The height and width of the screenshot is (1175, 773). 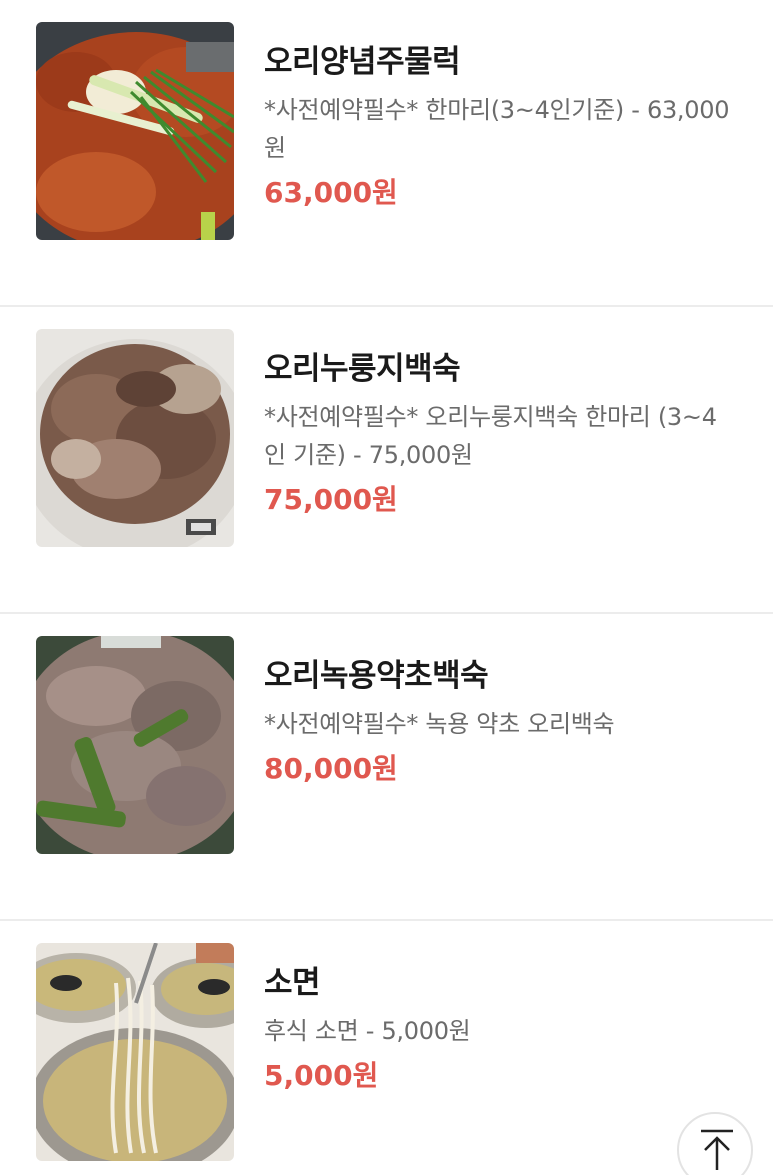 I want to click on menu-item-description: *사전예약필수* 한마리(3~4인기준) - 63,000원, so click(x=497, y=129).